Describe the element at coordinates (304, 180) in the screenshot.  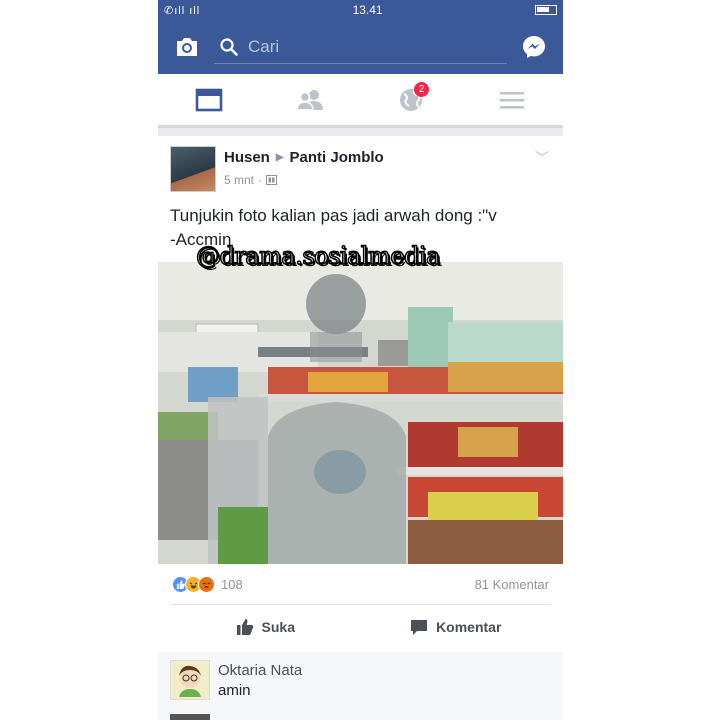
I see `post-subline: 5 mnt ·` at that location.